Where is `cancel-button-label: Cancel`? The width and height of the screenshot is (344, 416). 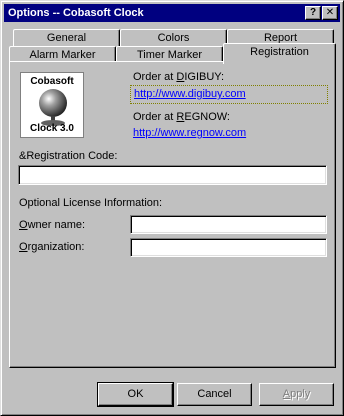 cancel-button-label: Cancel is located at coordinates (214, 394).